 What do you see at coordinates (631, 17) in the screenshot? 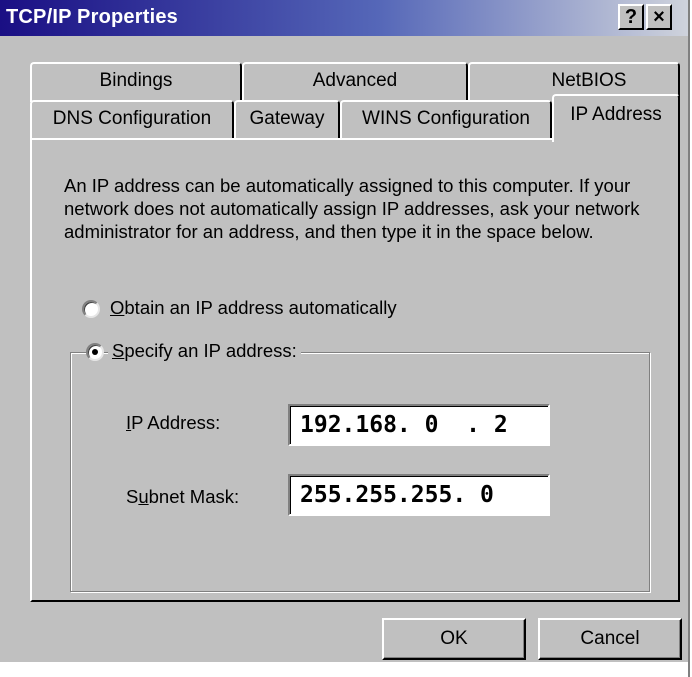
I see `help-button: ?` at bounding box center [631, 17].